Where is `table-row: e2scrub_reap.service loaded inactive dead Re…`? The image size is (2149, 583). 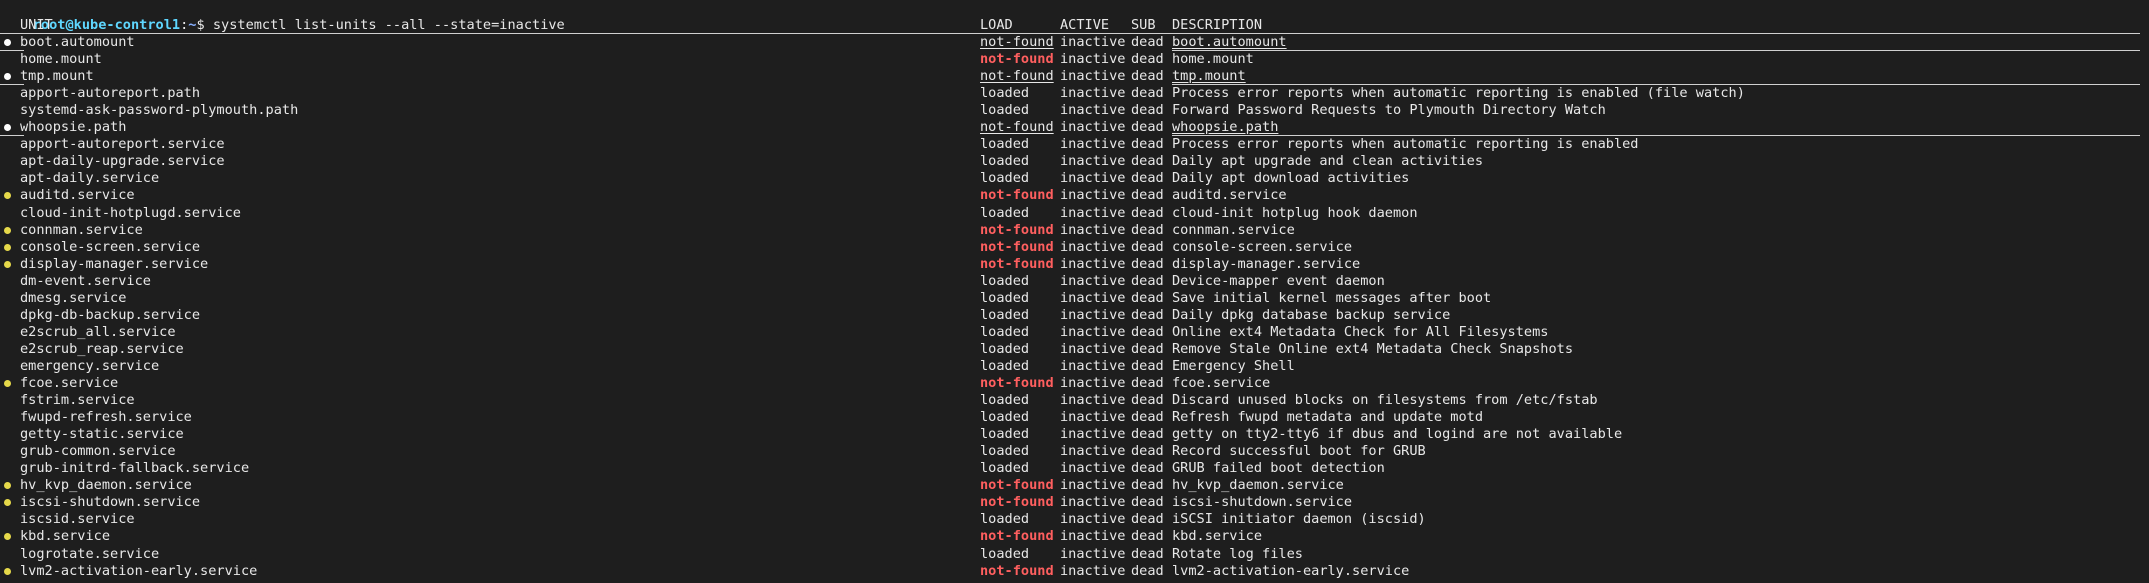
table-row: e2scrub_reap.service loaded inactive dead Re… is located at coordinates (1074, 349).